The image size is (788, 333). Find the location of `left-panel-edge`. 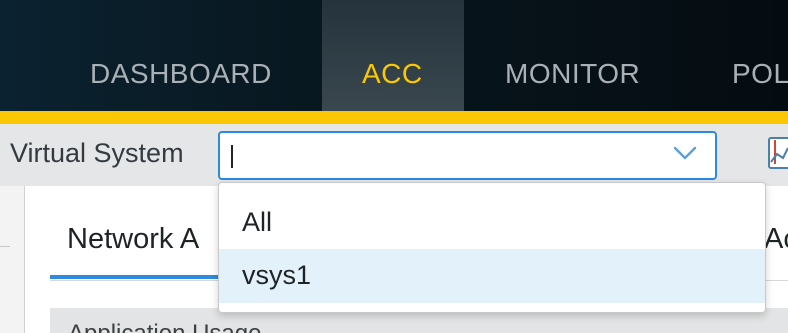

left-panel-edge is located at coordinates (12, 259).